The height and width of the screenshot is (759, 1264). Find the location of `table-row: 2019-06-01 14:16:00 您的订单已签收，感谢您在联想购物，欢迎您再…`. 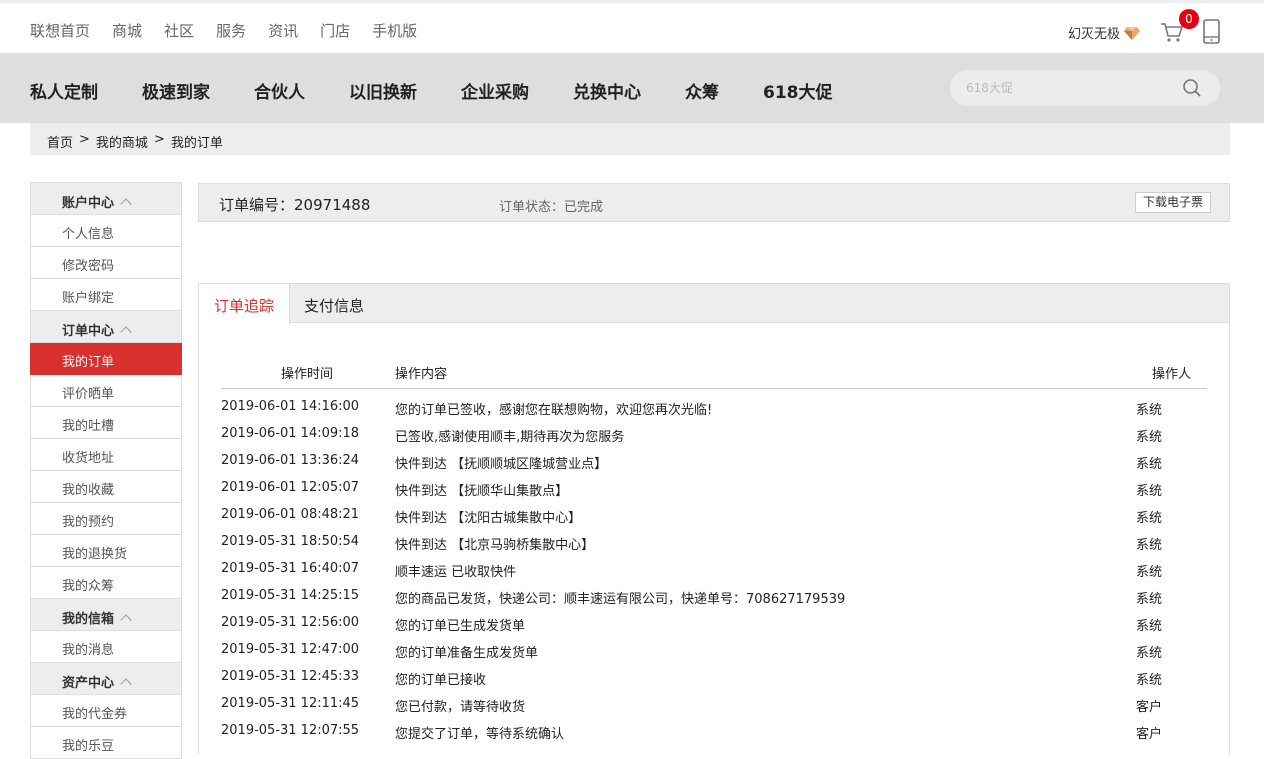

table-row: 2019-06-01 14:16:00 您的订单已签收，感谢您在联想购物，欢迎您再… is located at coordinates (714, 403).